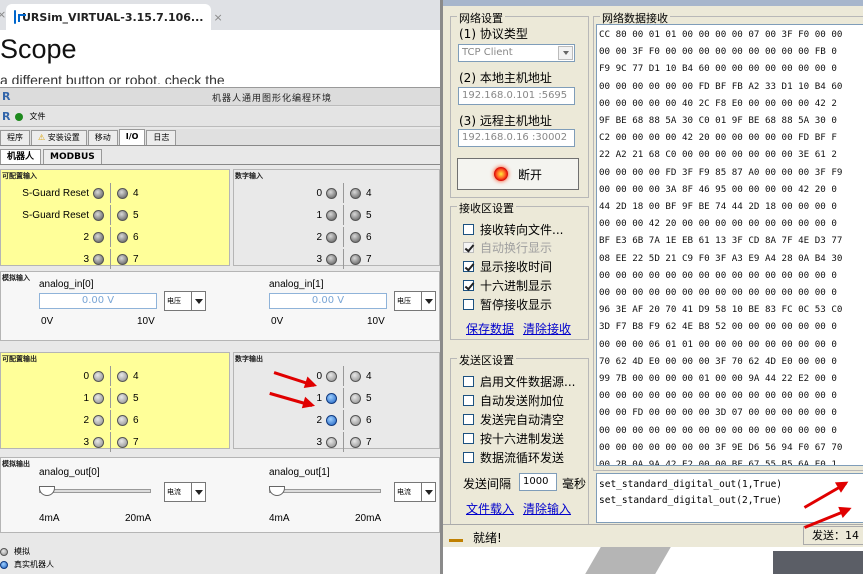 The height and width of the screenshot is (574, 863). What do you see at coordinates (217, 17) in the screenshot?
I see `tab-close-icon: ×` at bounding box center [217, 17].